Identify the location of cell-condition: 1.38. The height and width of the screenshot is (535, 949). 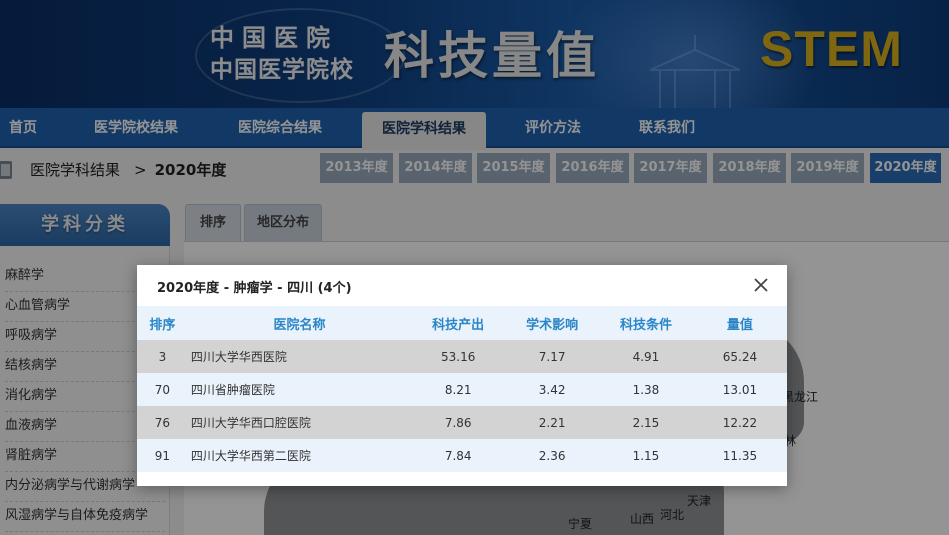
(646, 389).